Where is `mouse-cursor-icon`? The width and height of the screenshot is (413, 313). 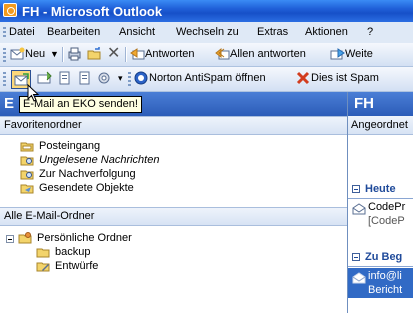
mouse-cursor-icon is located at coordinates (33, 93).